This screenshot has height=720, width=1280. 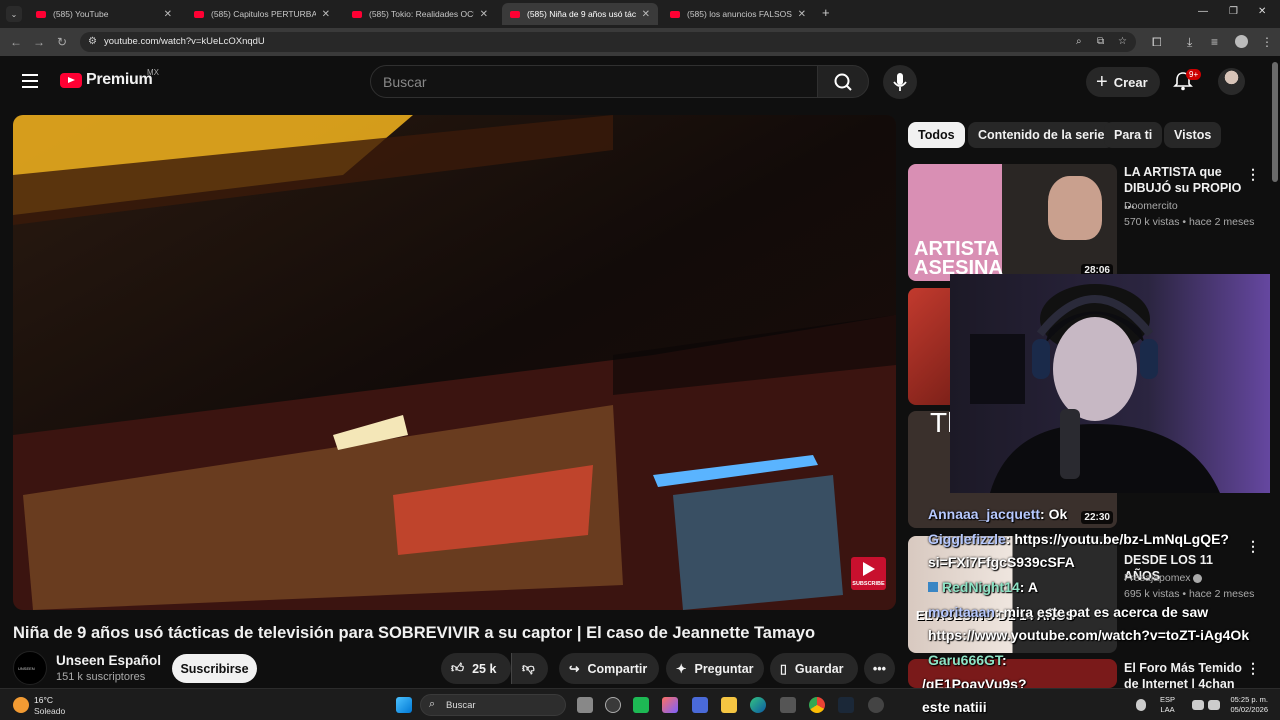 I want to click on rec-thumbnail: ARTISTA ASESINA 28:06, so click(x=1012, y=222).